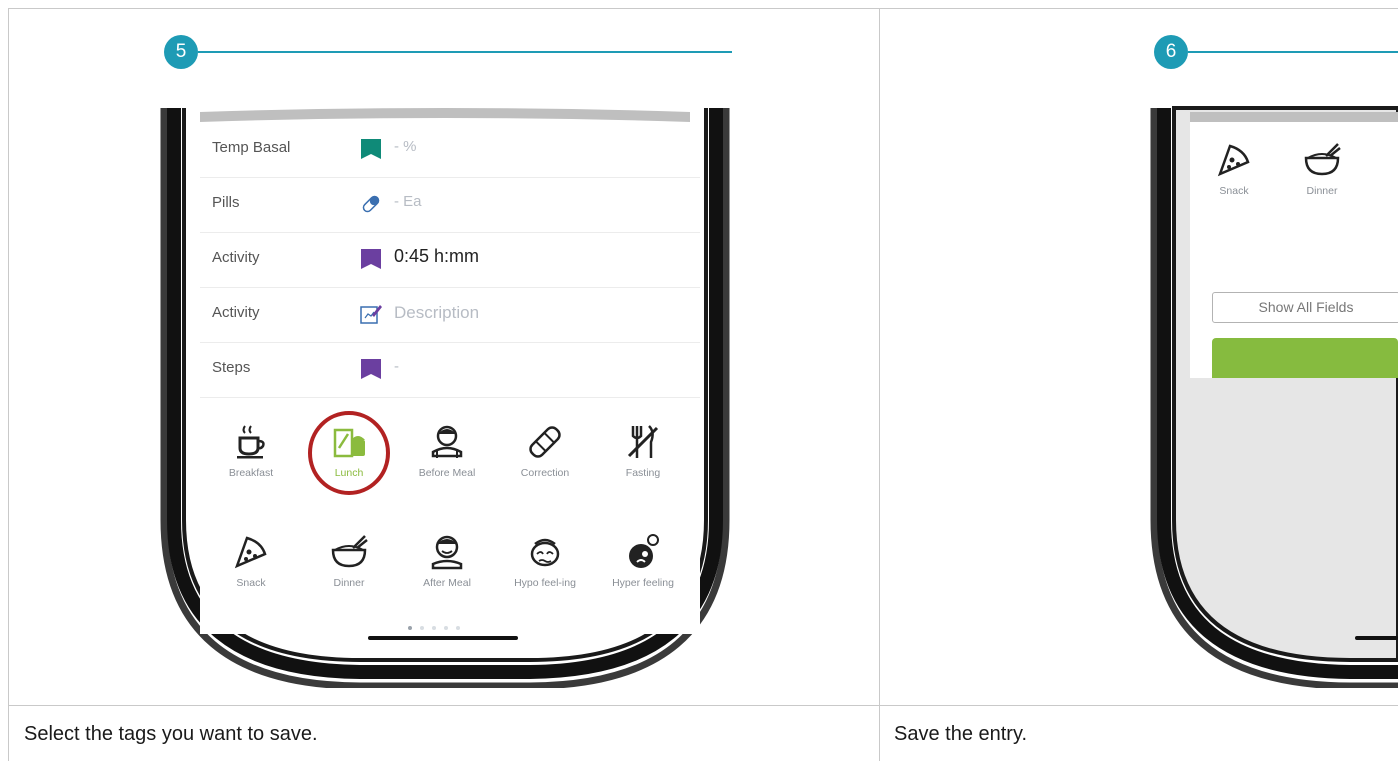 The width and height of the screenshot is (1398, 761). I want to click on tag-after-meal: After Meal, so click(447, 565).